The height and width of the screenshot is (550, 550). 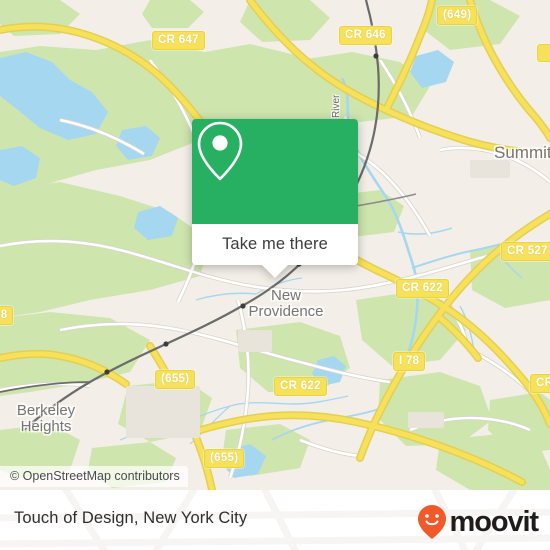 What do you see at coordinates (457, 16) in the screenshot?
I see `road-shield: (649)` at bounding box center [457, 16].